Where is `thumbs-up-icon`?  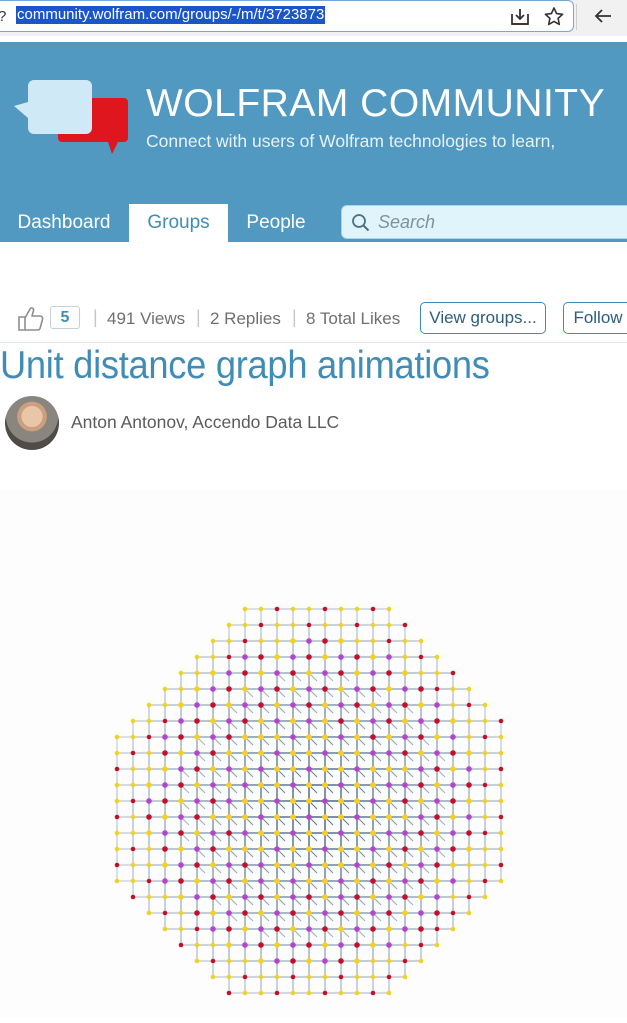
thumbs-up-icon is located at coordinates (31, 318).